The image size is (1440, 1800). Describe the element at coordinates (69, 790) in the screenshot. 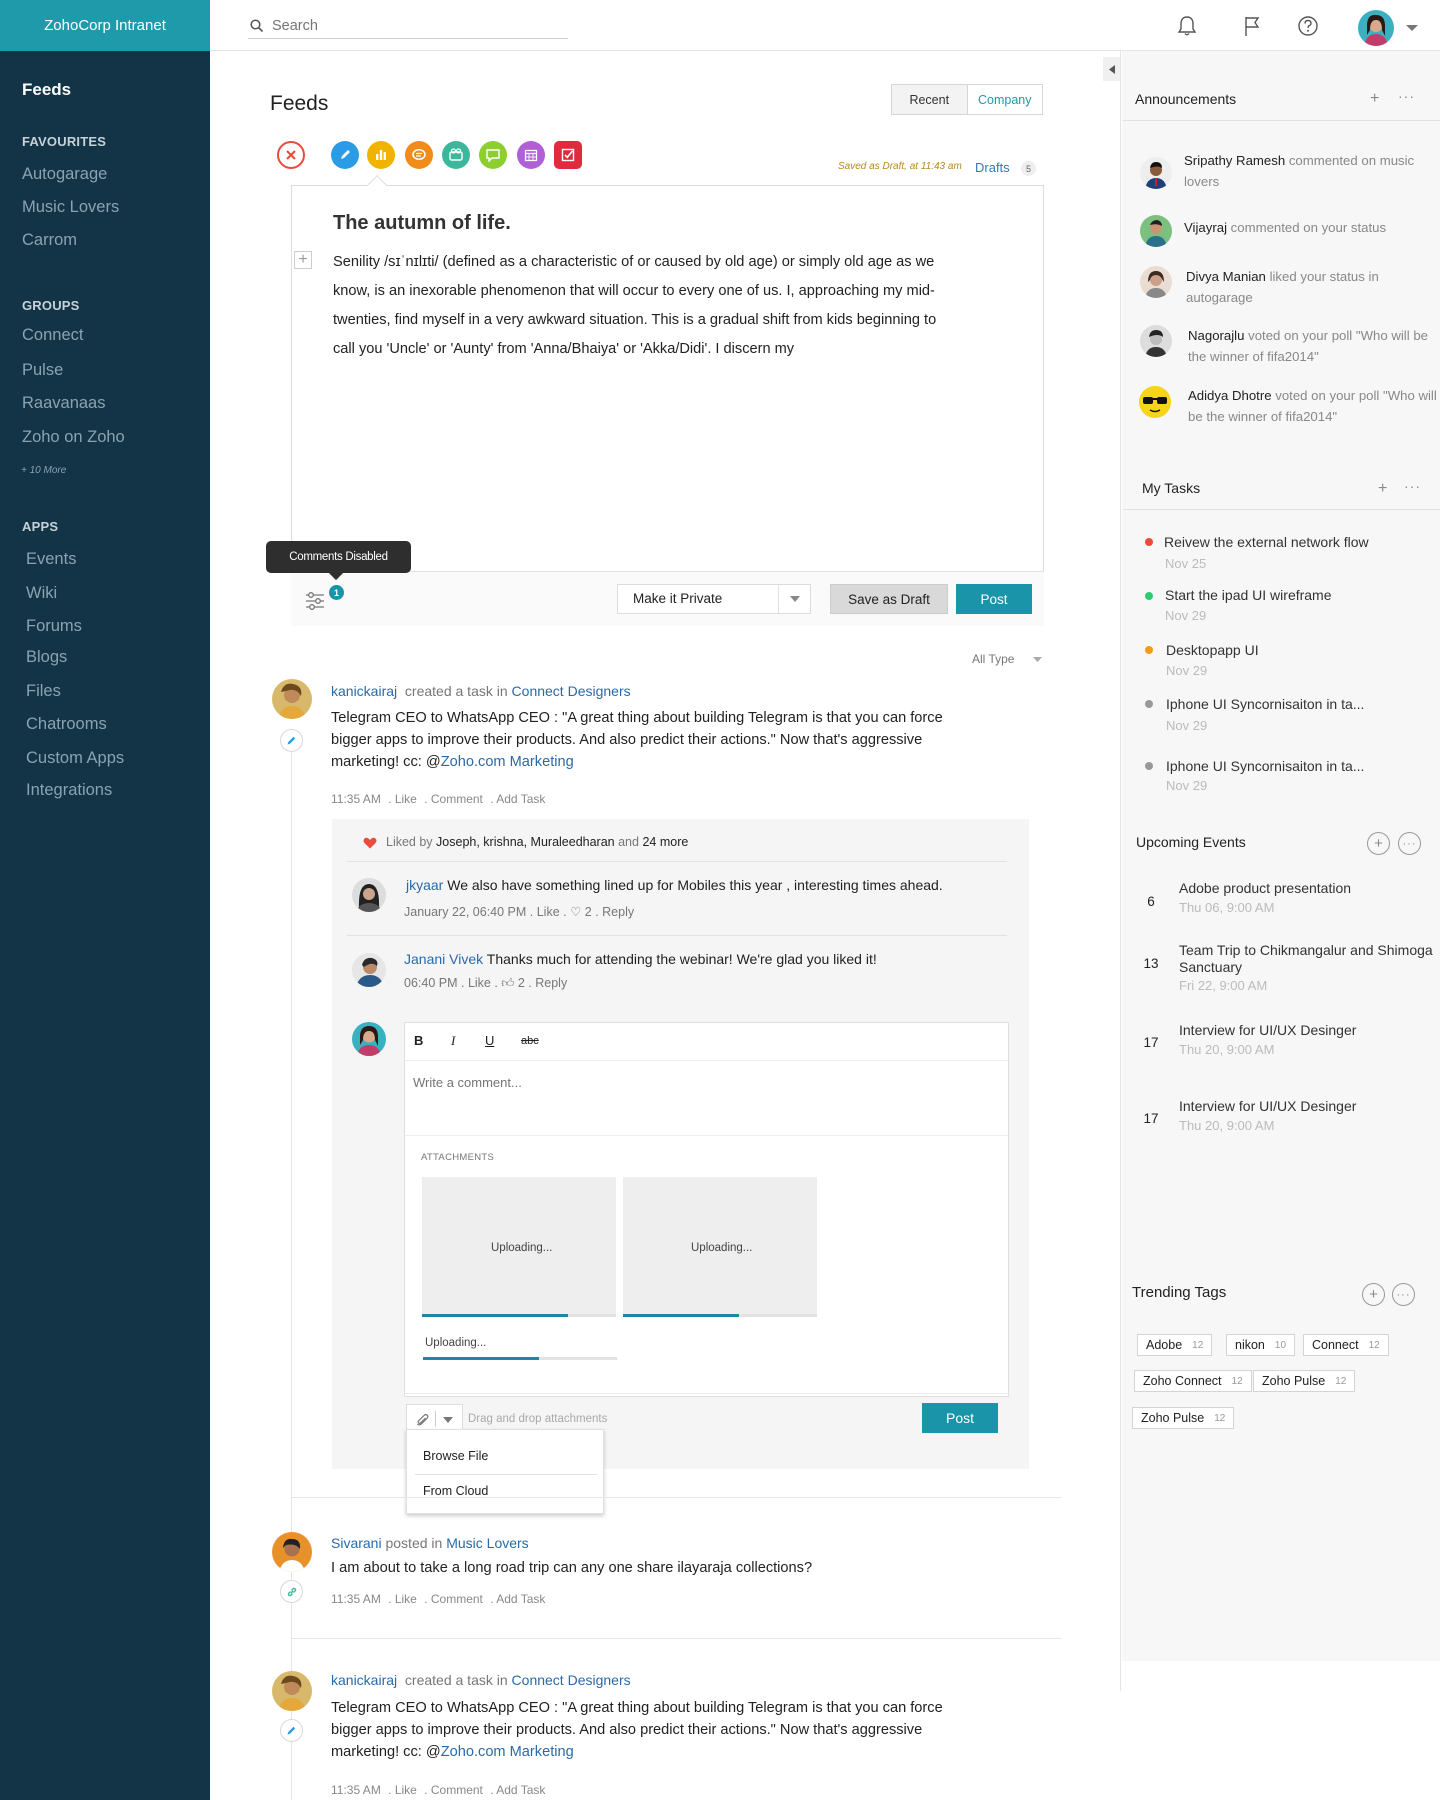

I see `sidebar-item-integrations: Integrations` at that location.